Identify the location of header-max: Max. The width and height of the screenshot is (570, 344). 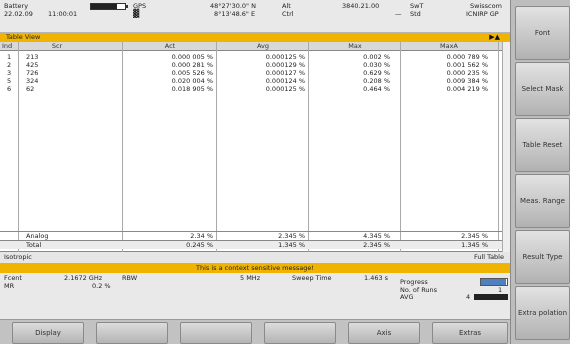
(355, 46).